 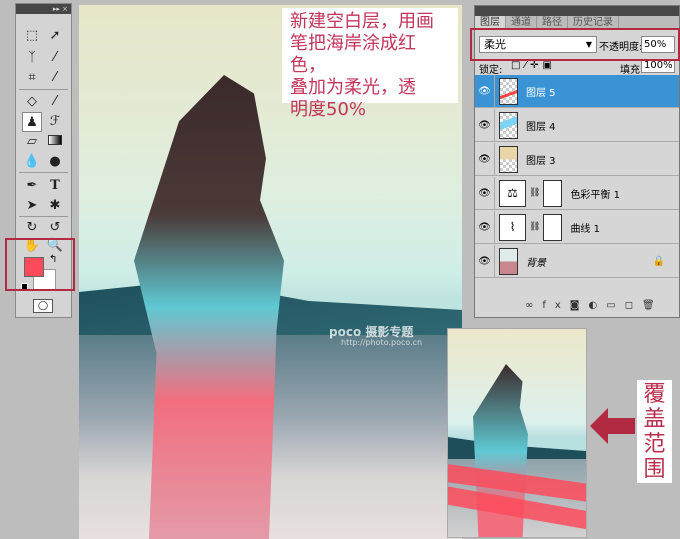 I want to click on eyedropper-icon: ⁄, so click(x=55, y=78).